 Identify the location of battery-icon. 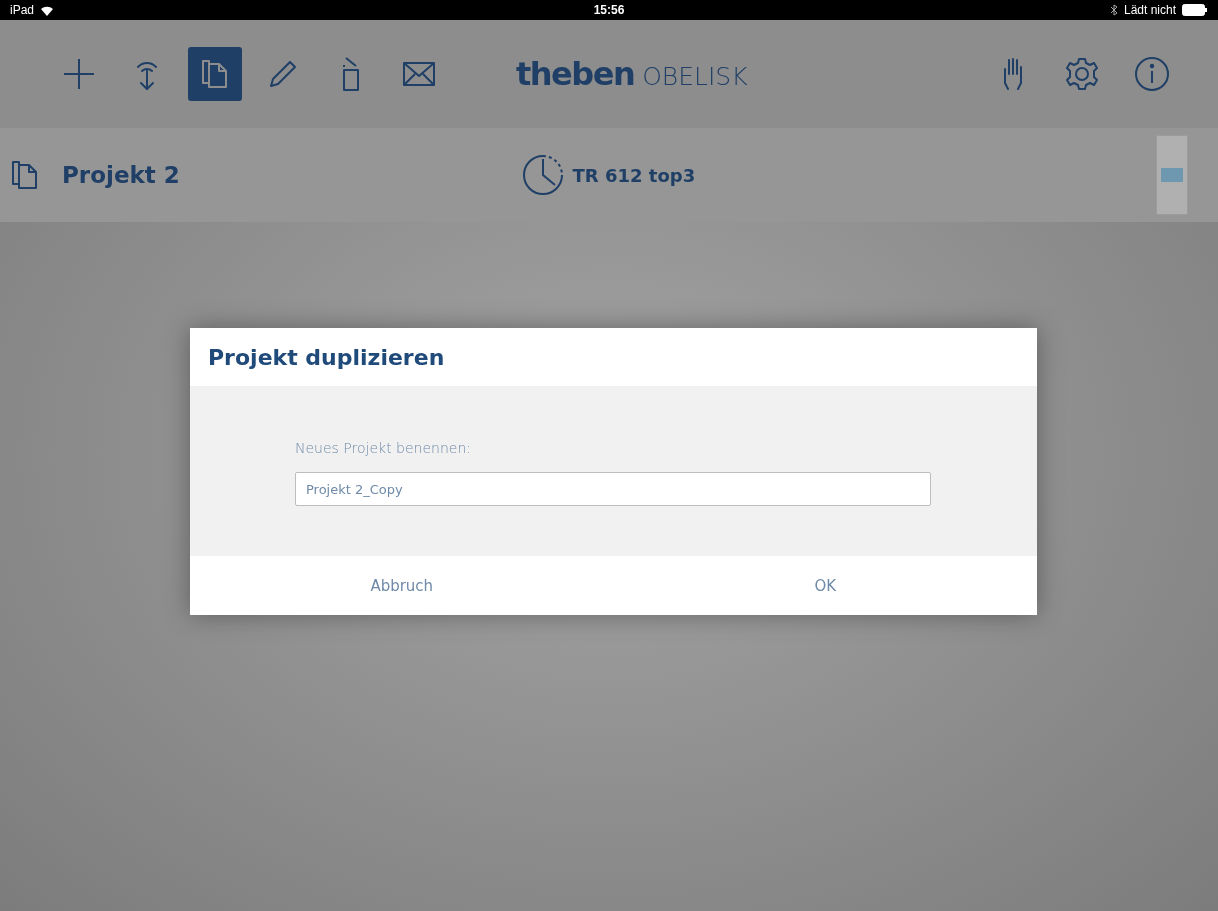
(1195, 10).